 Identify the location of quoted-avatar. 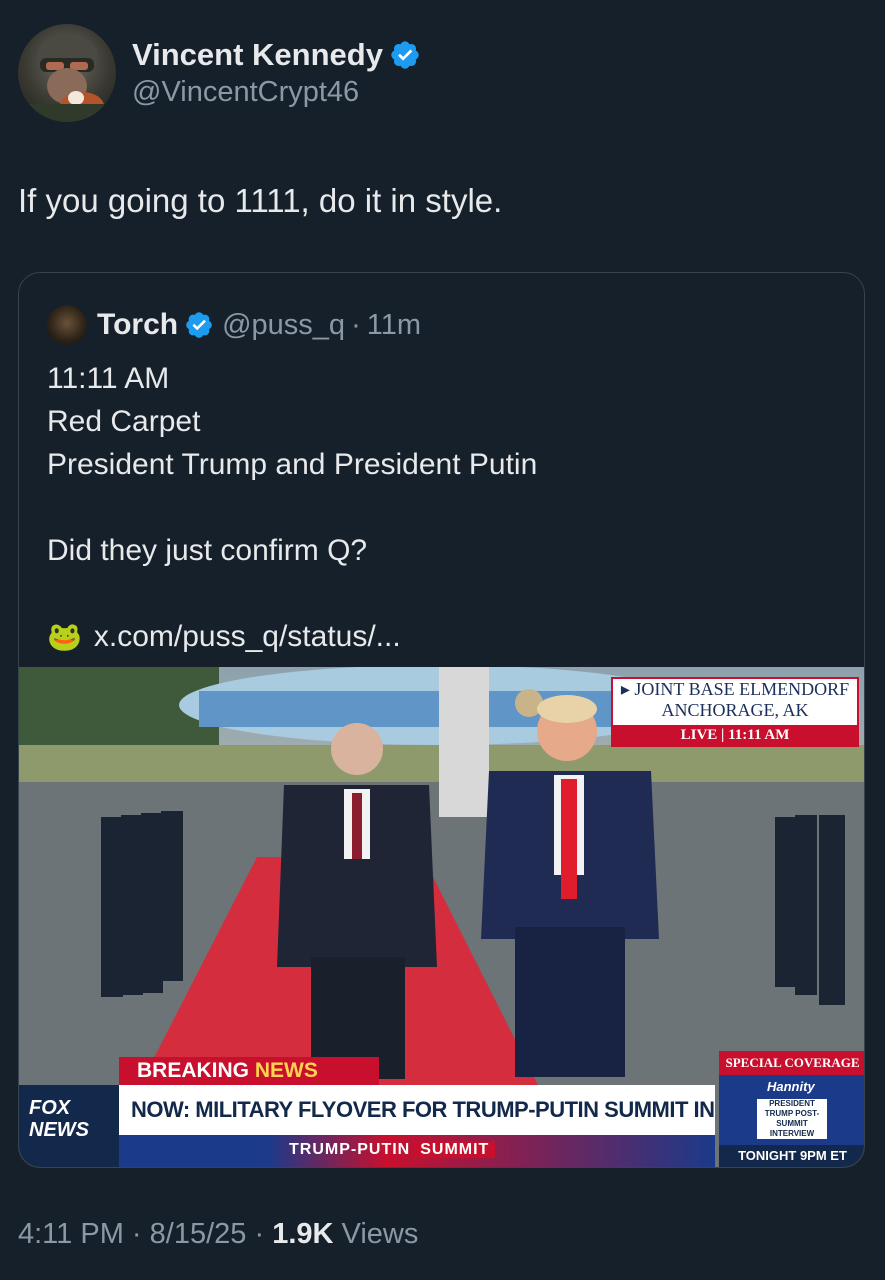
(67, 325).